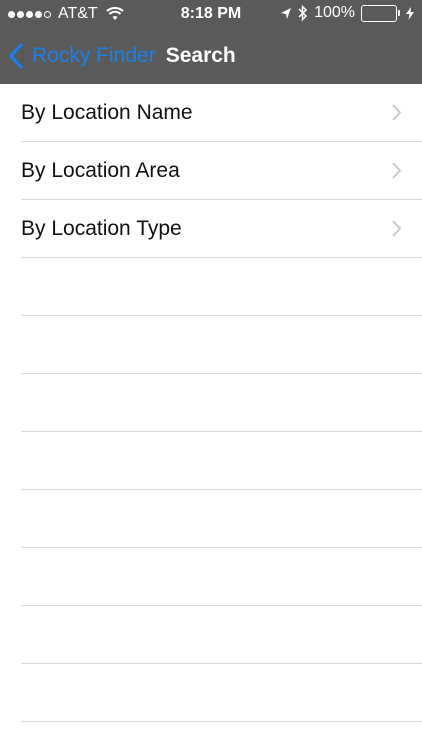 The height and width of the screenshot is (750, 422). What do you see at coordinates (200, 55) in the screenshot?
I see `page-title: Search` at bounding box center [200, 55].